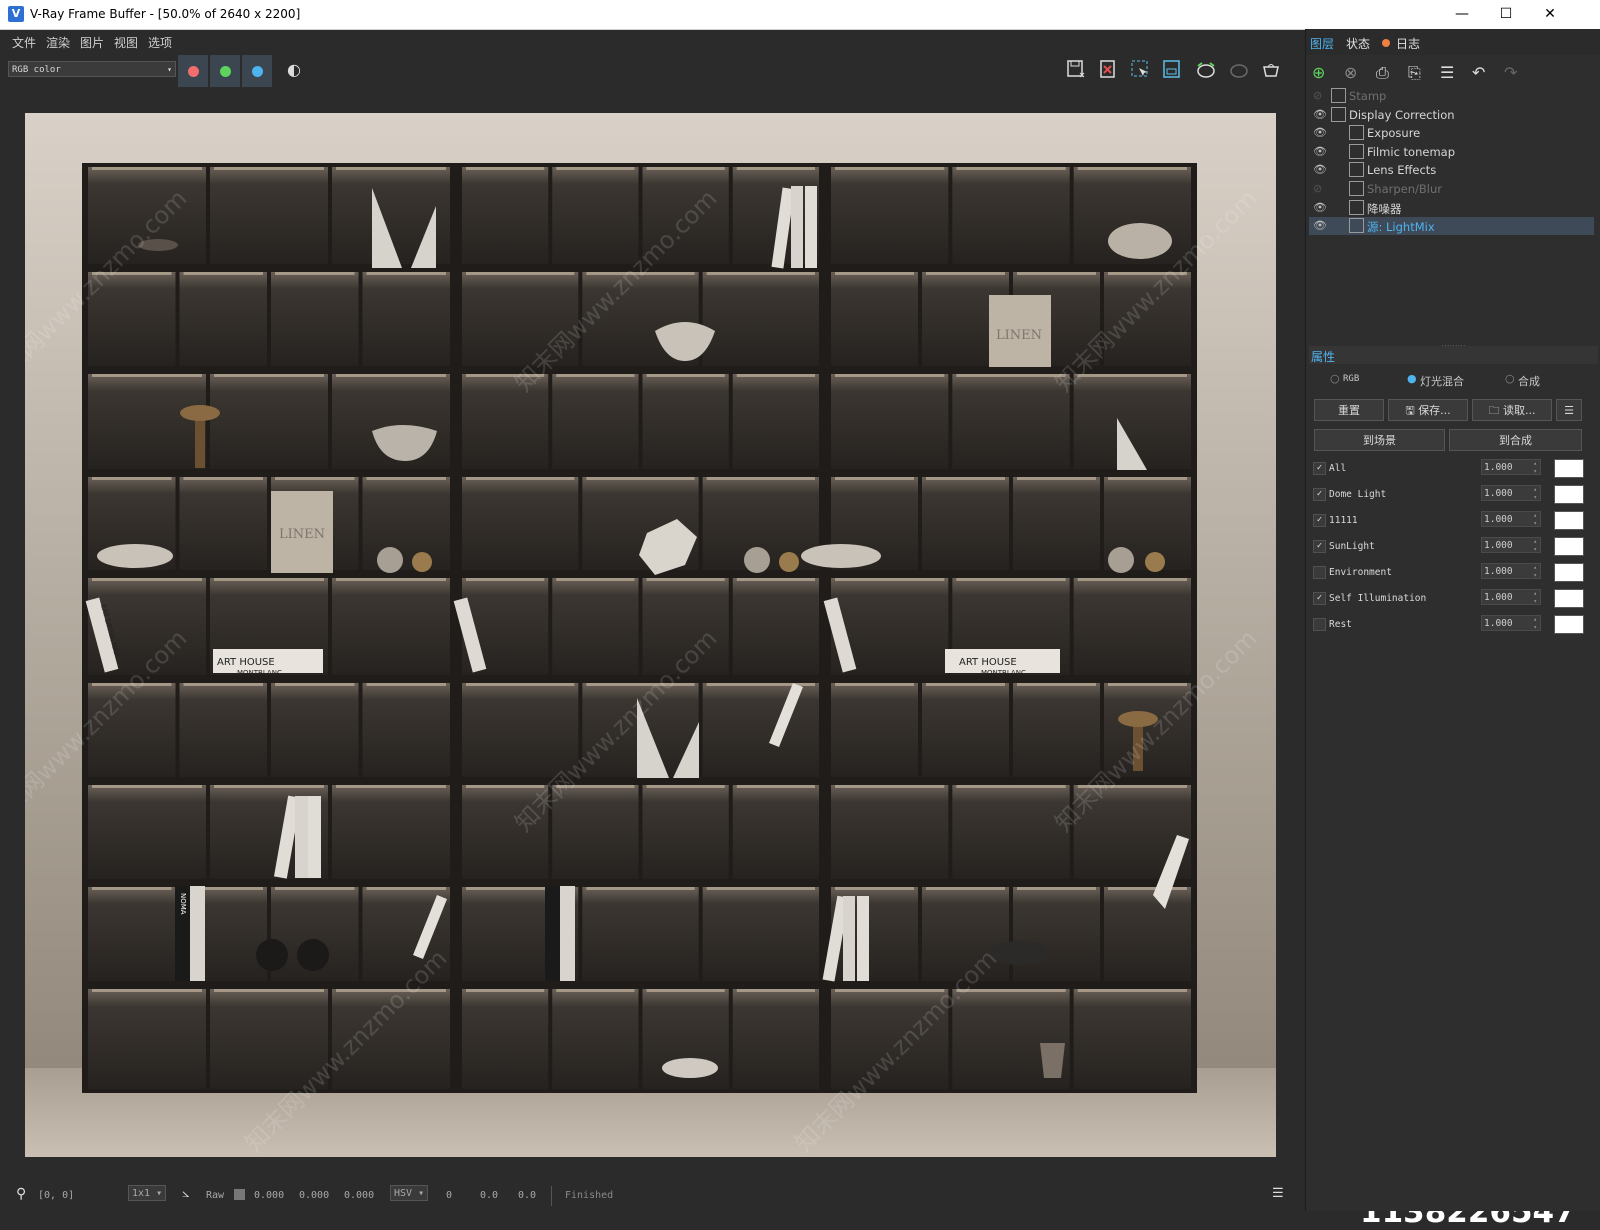 This screenshot has height=1230, width=1600. I want to click on alpha-channel-icon: ◐, so click(294, 70).